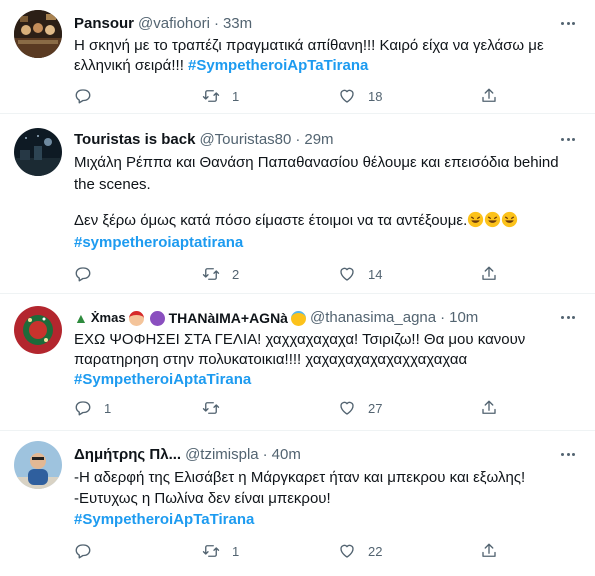 The height and width of the screenshot is (576, 595). I want to click on tweet-actions: 1 27, so click(334, 408).